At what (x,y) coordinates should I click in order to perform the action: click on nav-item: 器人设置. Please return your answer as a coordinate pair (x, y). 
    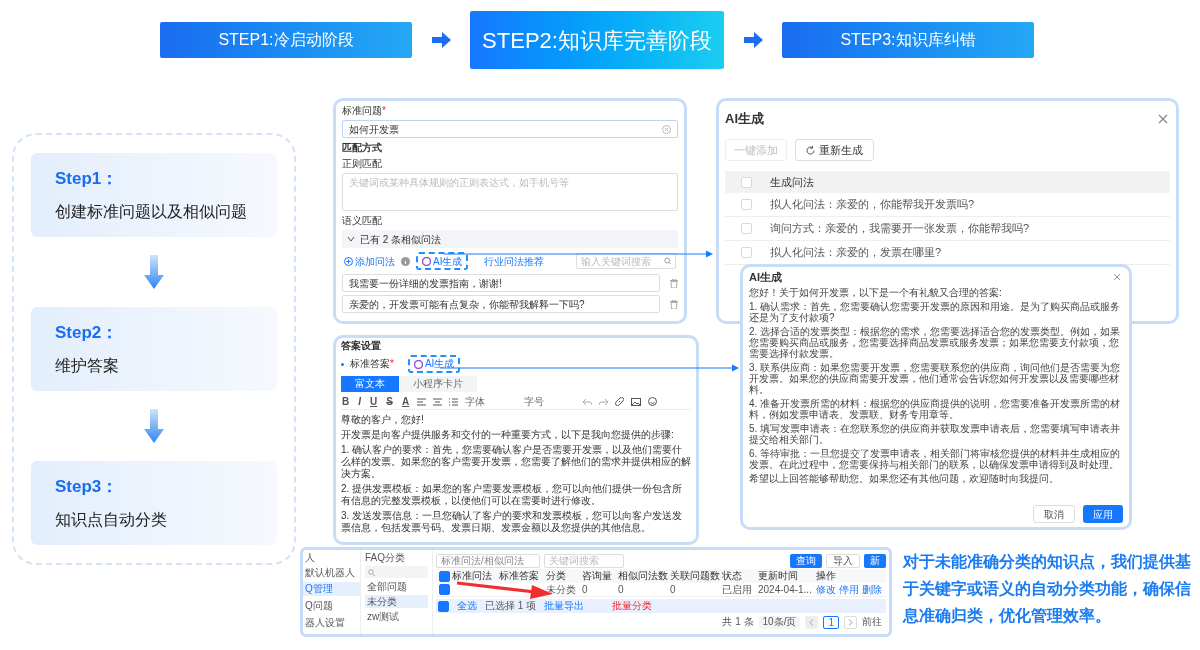
    Looking at the image, I should click on (331, 623).